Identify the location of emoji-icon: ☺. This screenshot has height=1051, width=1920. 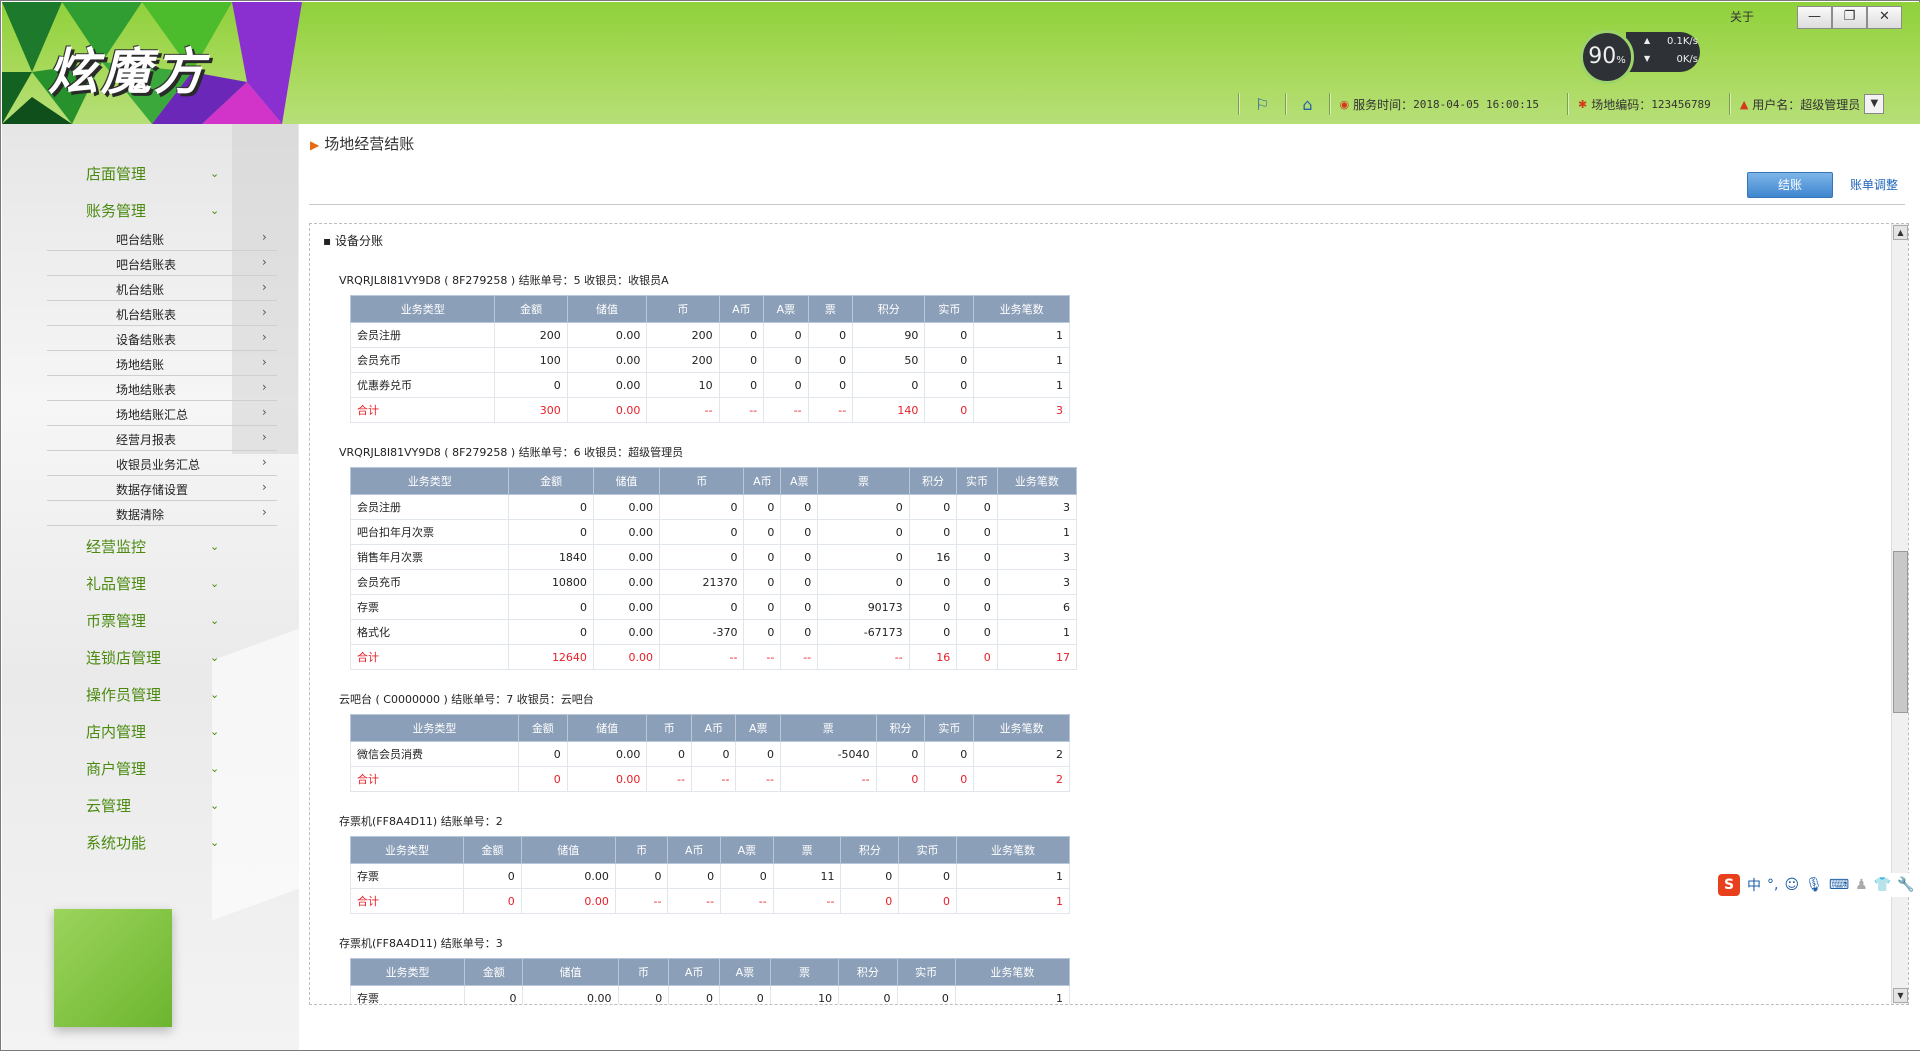
(1791, 885).